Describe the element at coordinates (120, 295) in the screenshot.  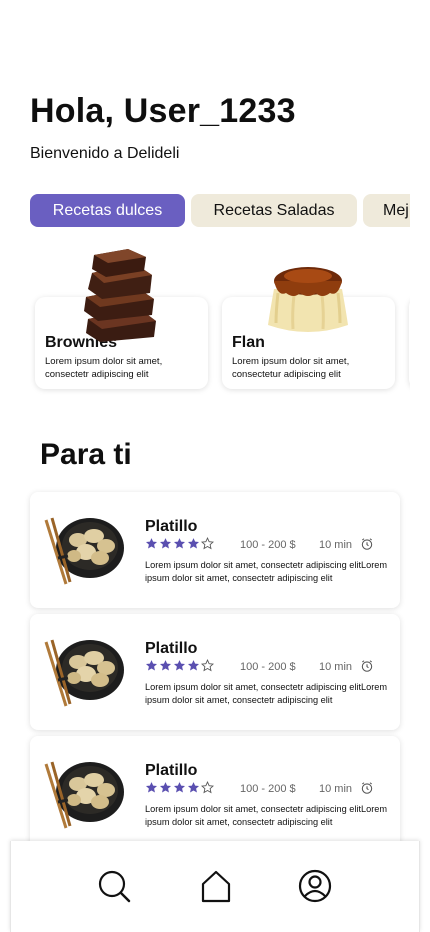
I see `brownies-image` at that location.